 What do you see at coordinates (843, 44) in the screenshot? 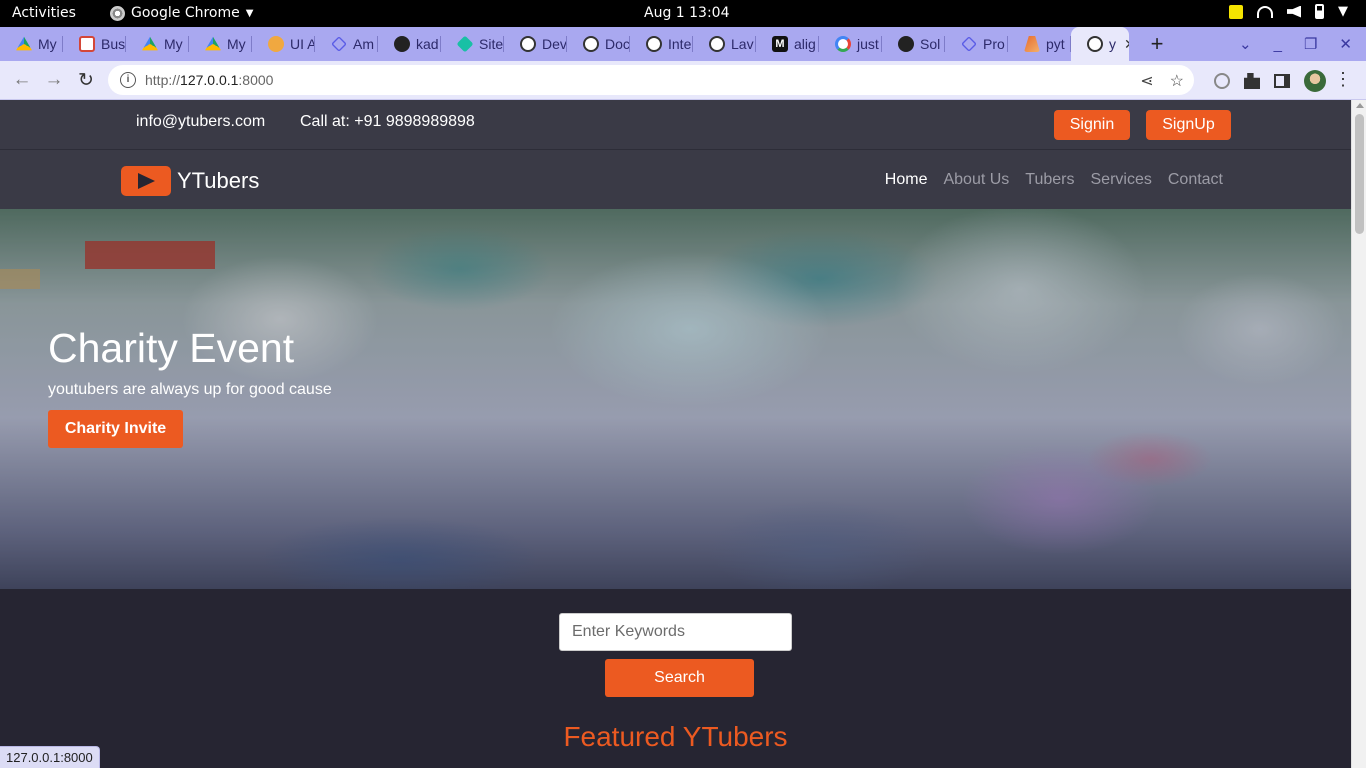
I see `g-icon` at bounding box center [843, 44].